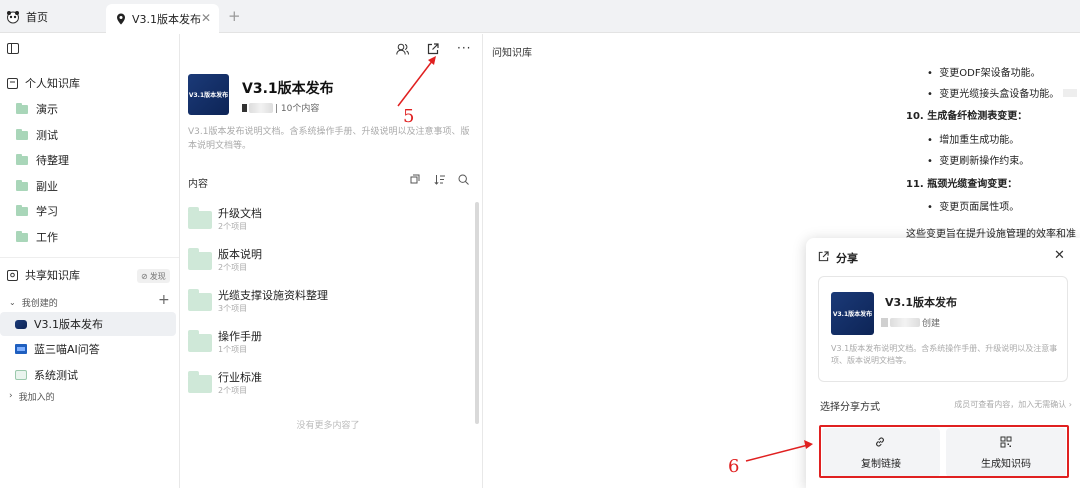 Image resolution: width=1080 pixels, height=488 pixels. I want to click on annotation-number-5: 5, so click(409, 116).